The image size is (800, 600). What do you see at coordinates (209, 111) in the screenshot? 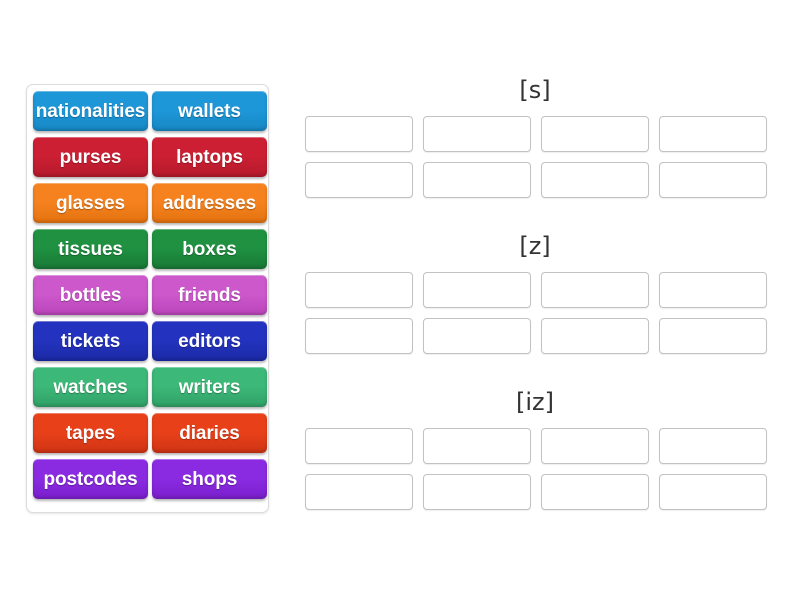
I see `word-tile: wallets` at bounding box center [209, 111].